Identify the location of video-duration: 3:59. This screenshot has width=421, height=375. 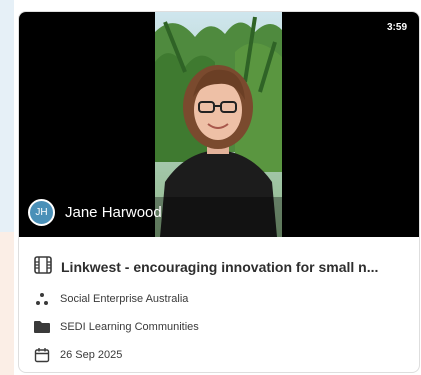
(396, 27).